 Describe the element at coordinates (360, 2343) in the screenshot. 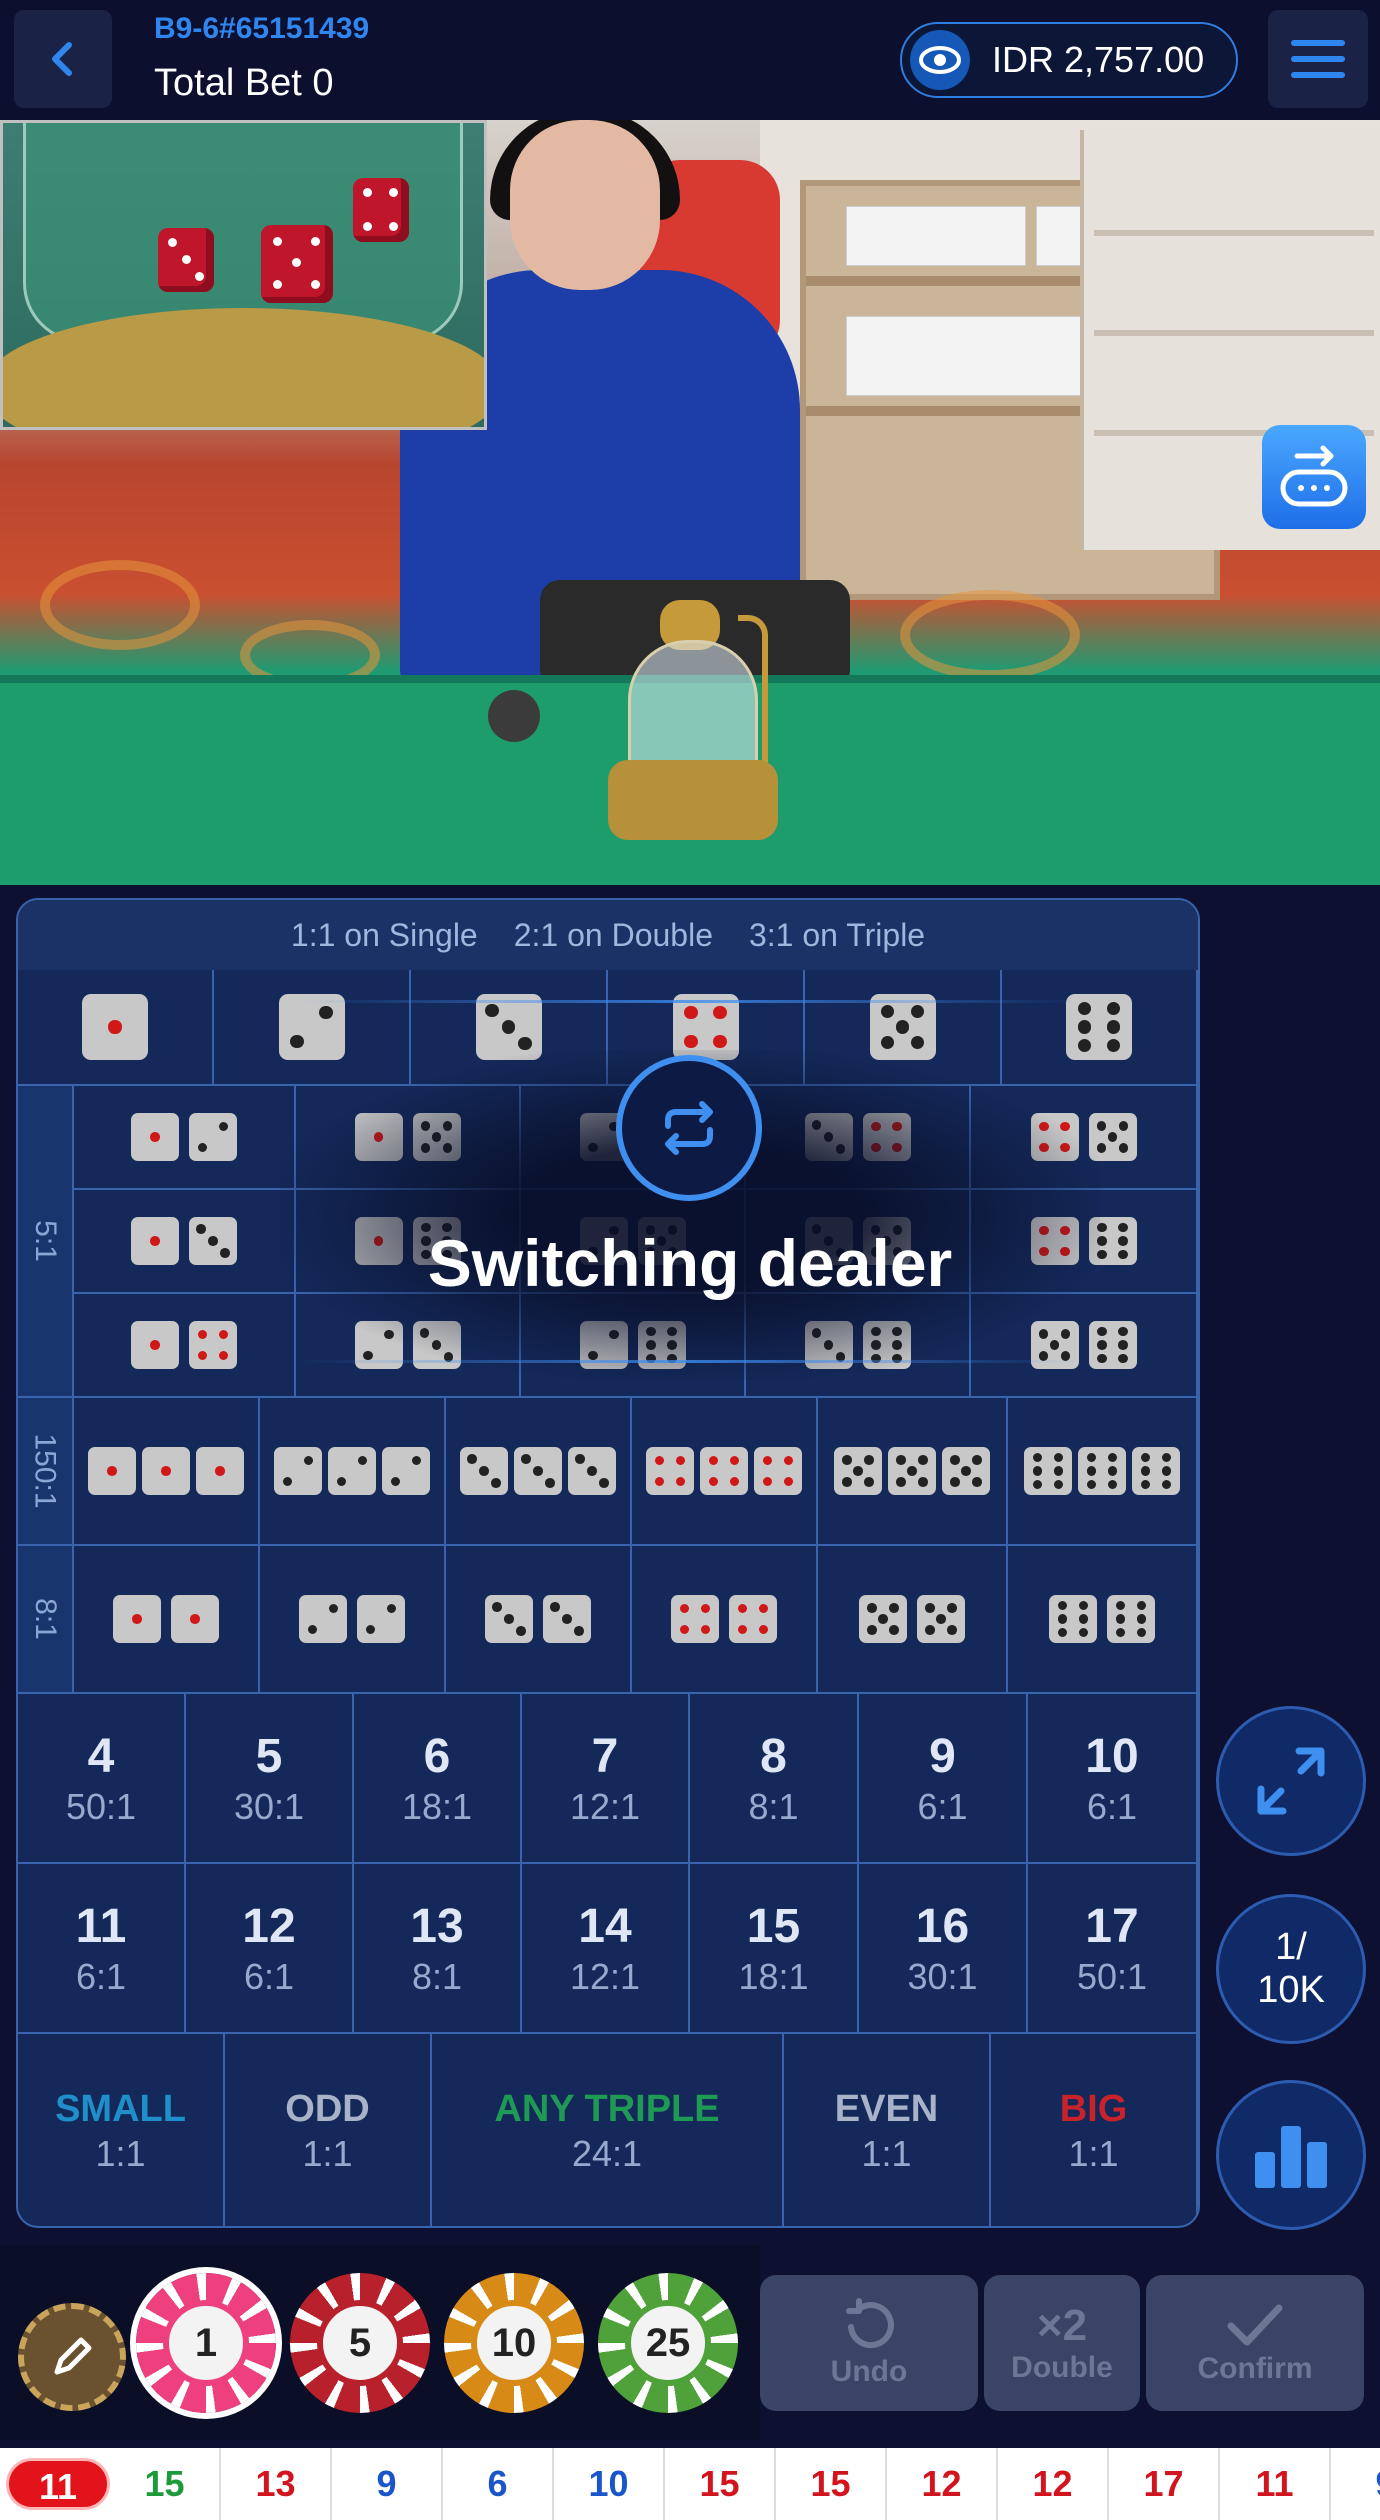

I see `chip-5: 5` at that location.